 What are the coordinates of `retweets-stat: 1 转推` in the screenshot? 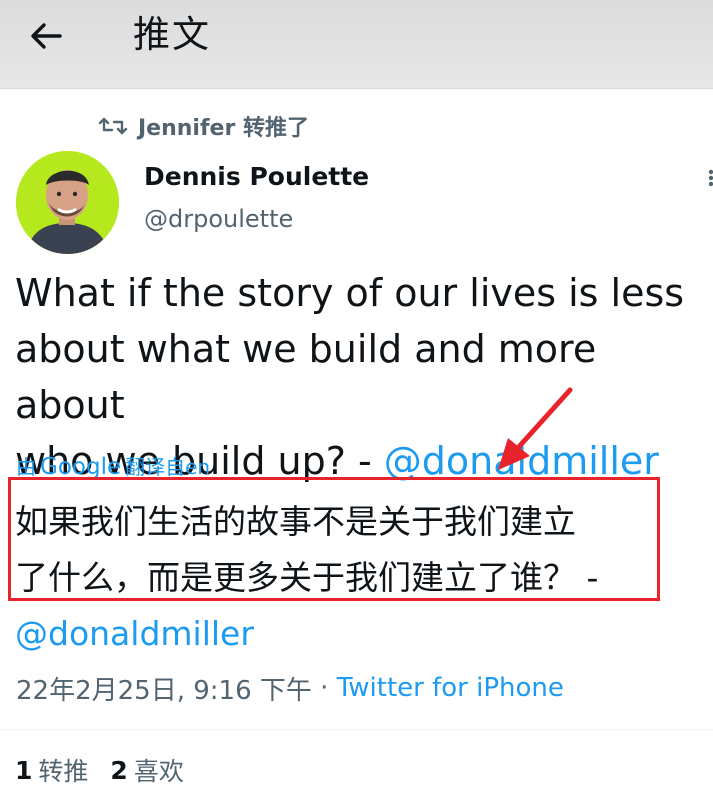 It's located at (51, 770).